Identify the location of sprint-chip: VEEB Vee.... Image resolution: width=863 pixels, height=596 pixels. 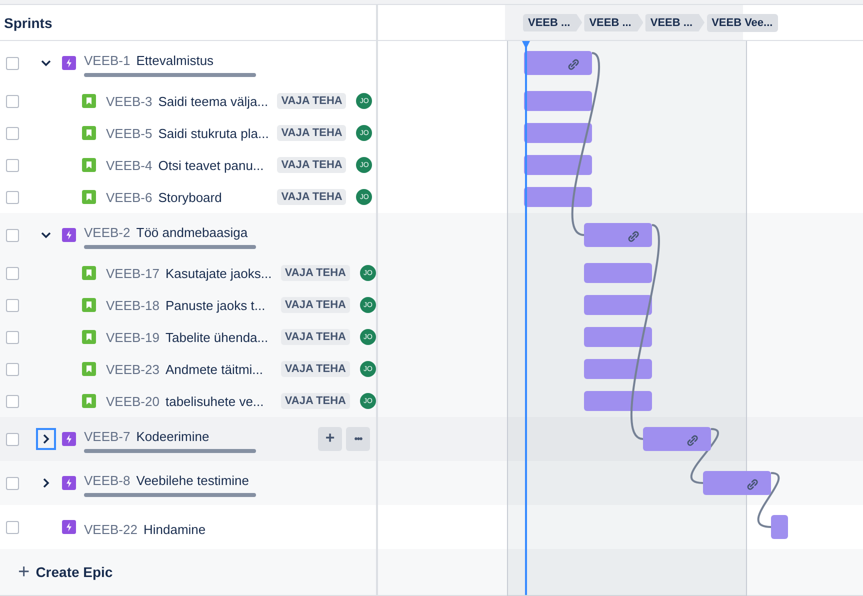
(742, 23).